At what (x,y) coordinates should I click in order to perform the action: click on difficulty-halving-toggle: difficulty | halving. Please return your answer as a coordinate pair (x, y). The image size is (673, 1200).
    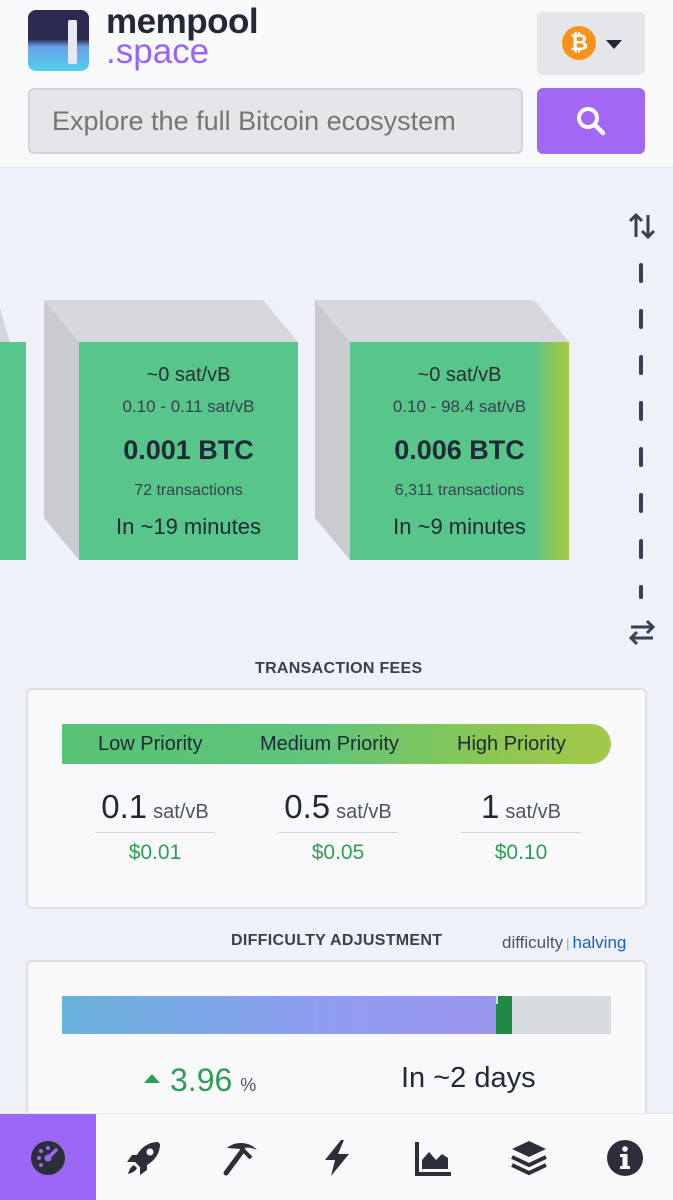
    Looking at the image, I should click on (564, 943).